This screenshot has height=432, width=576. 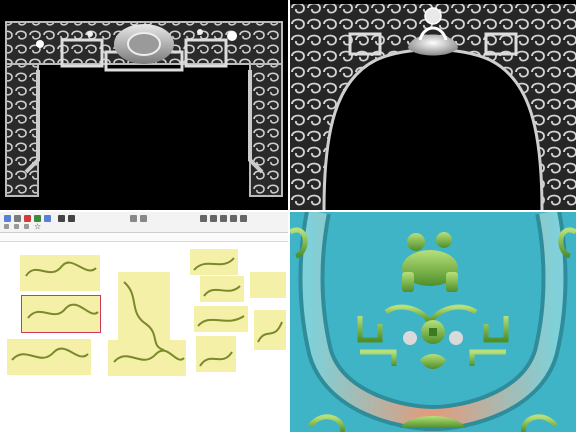 I want to click on horizontal-divider, so click(x=288, y=211).